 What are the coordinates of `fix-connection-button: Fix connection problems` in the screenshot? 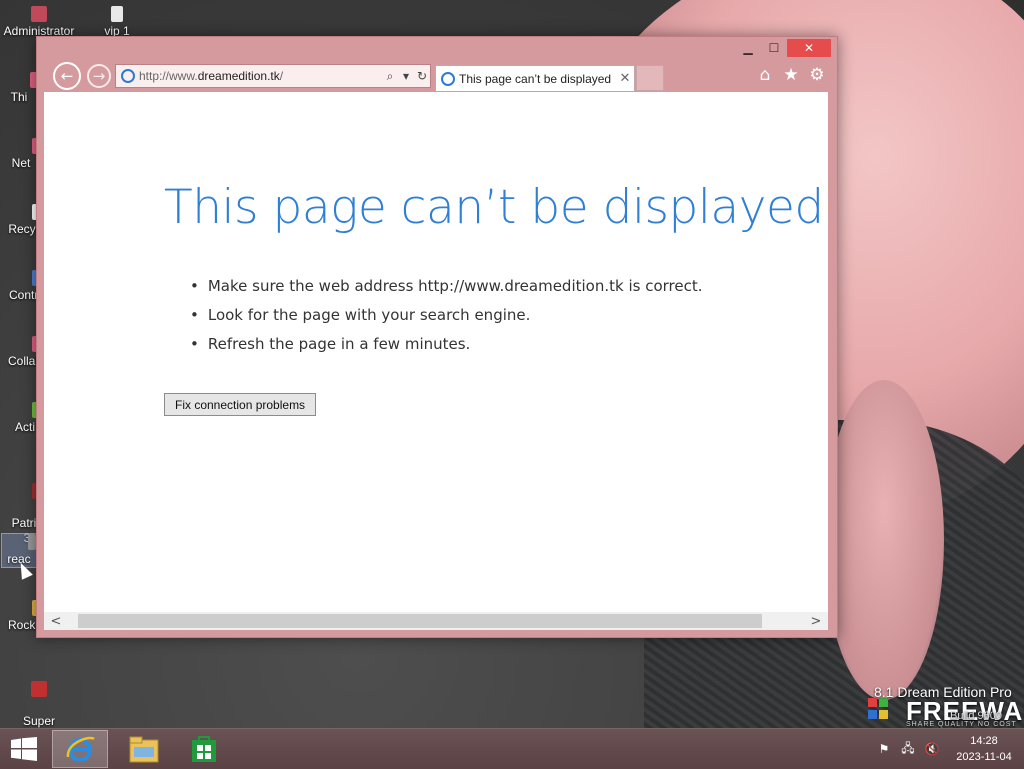 It's located at (240, 404).